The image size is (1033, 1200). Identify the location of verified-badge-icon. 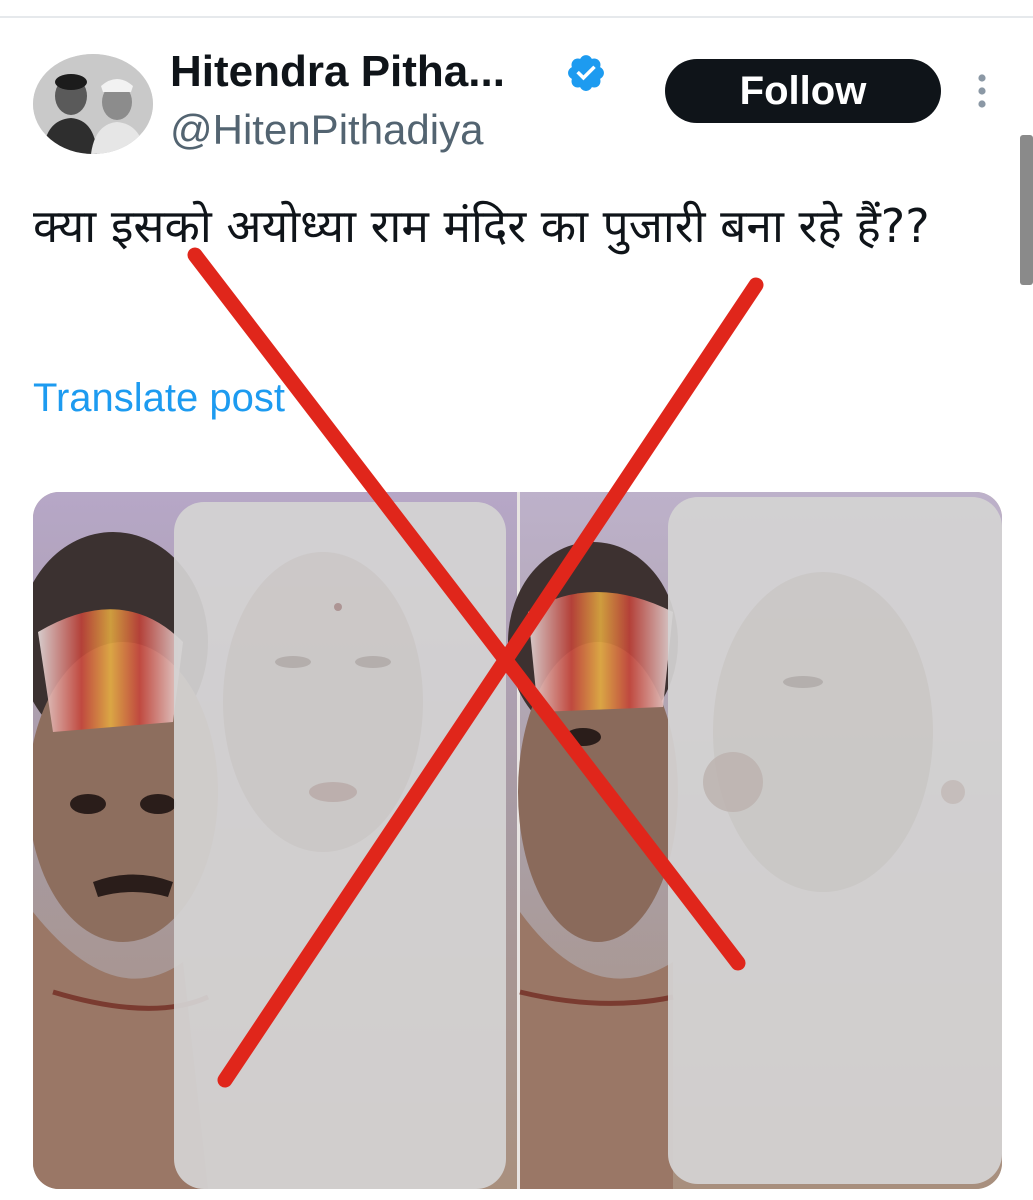
(586, 73).